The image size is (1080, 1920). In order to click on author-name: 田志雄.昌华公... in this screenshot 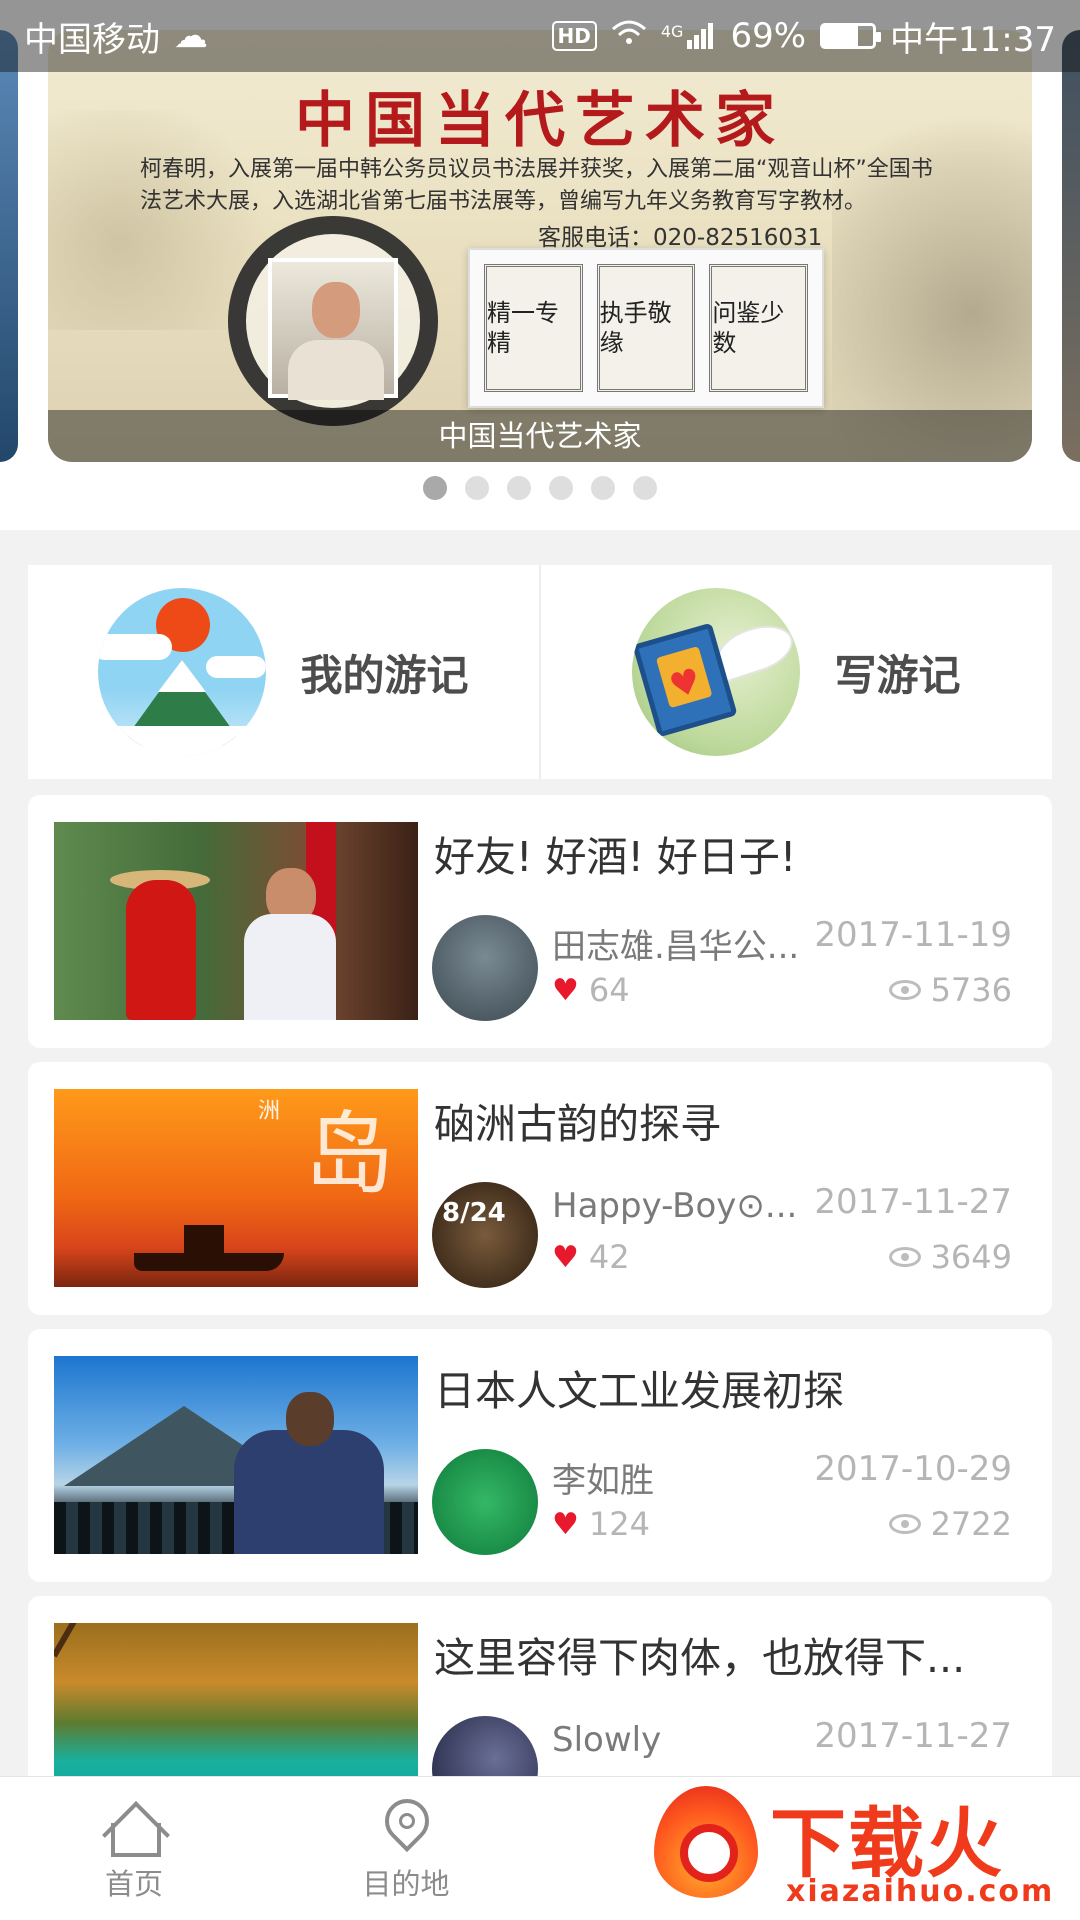, I will do `click(681, 943)`.